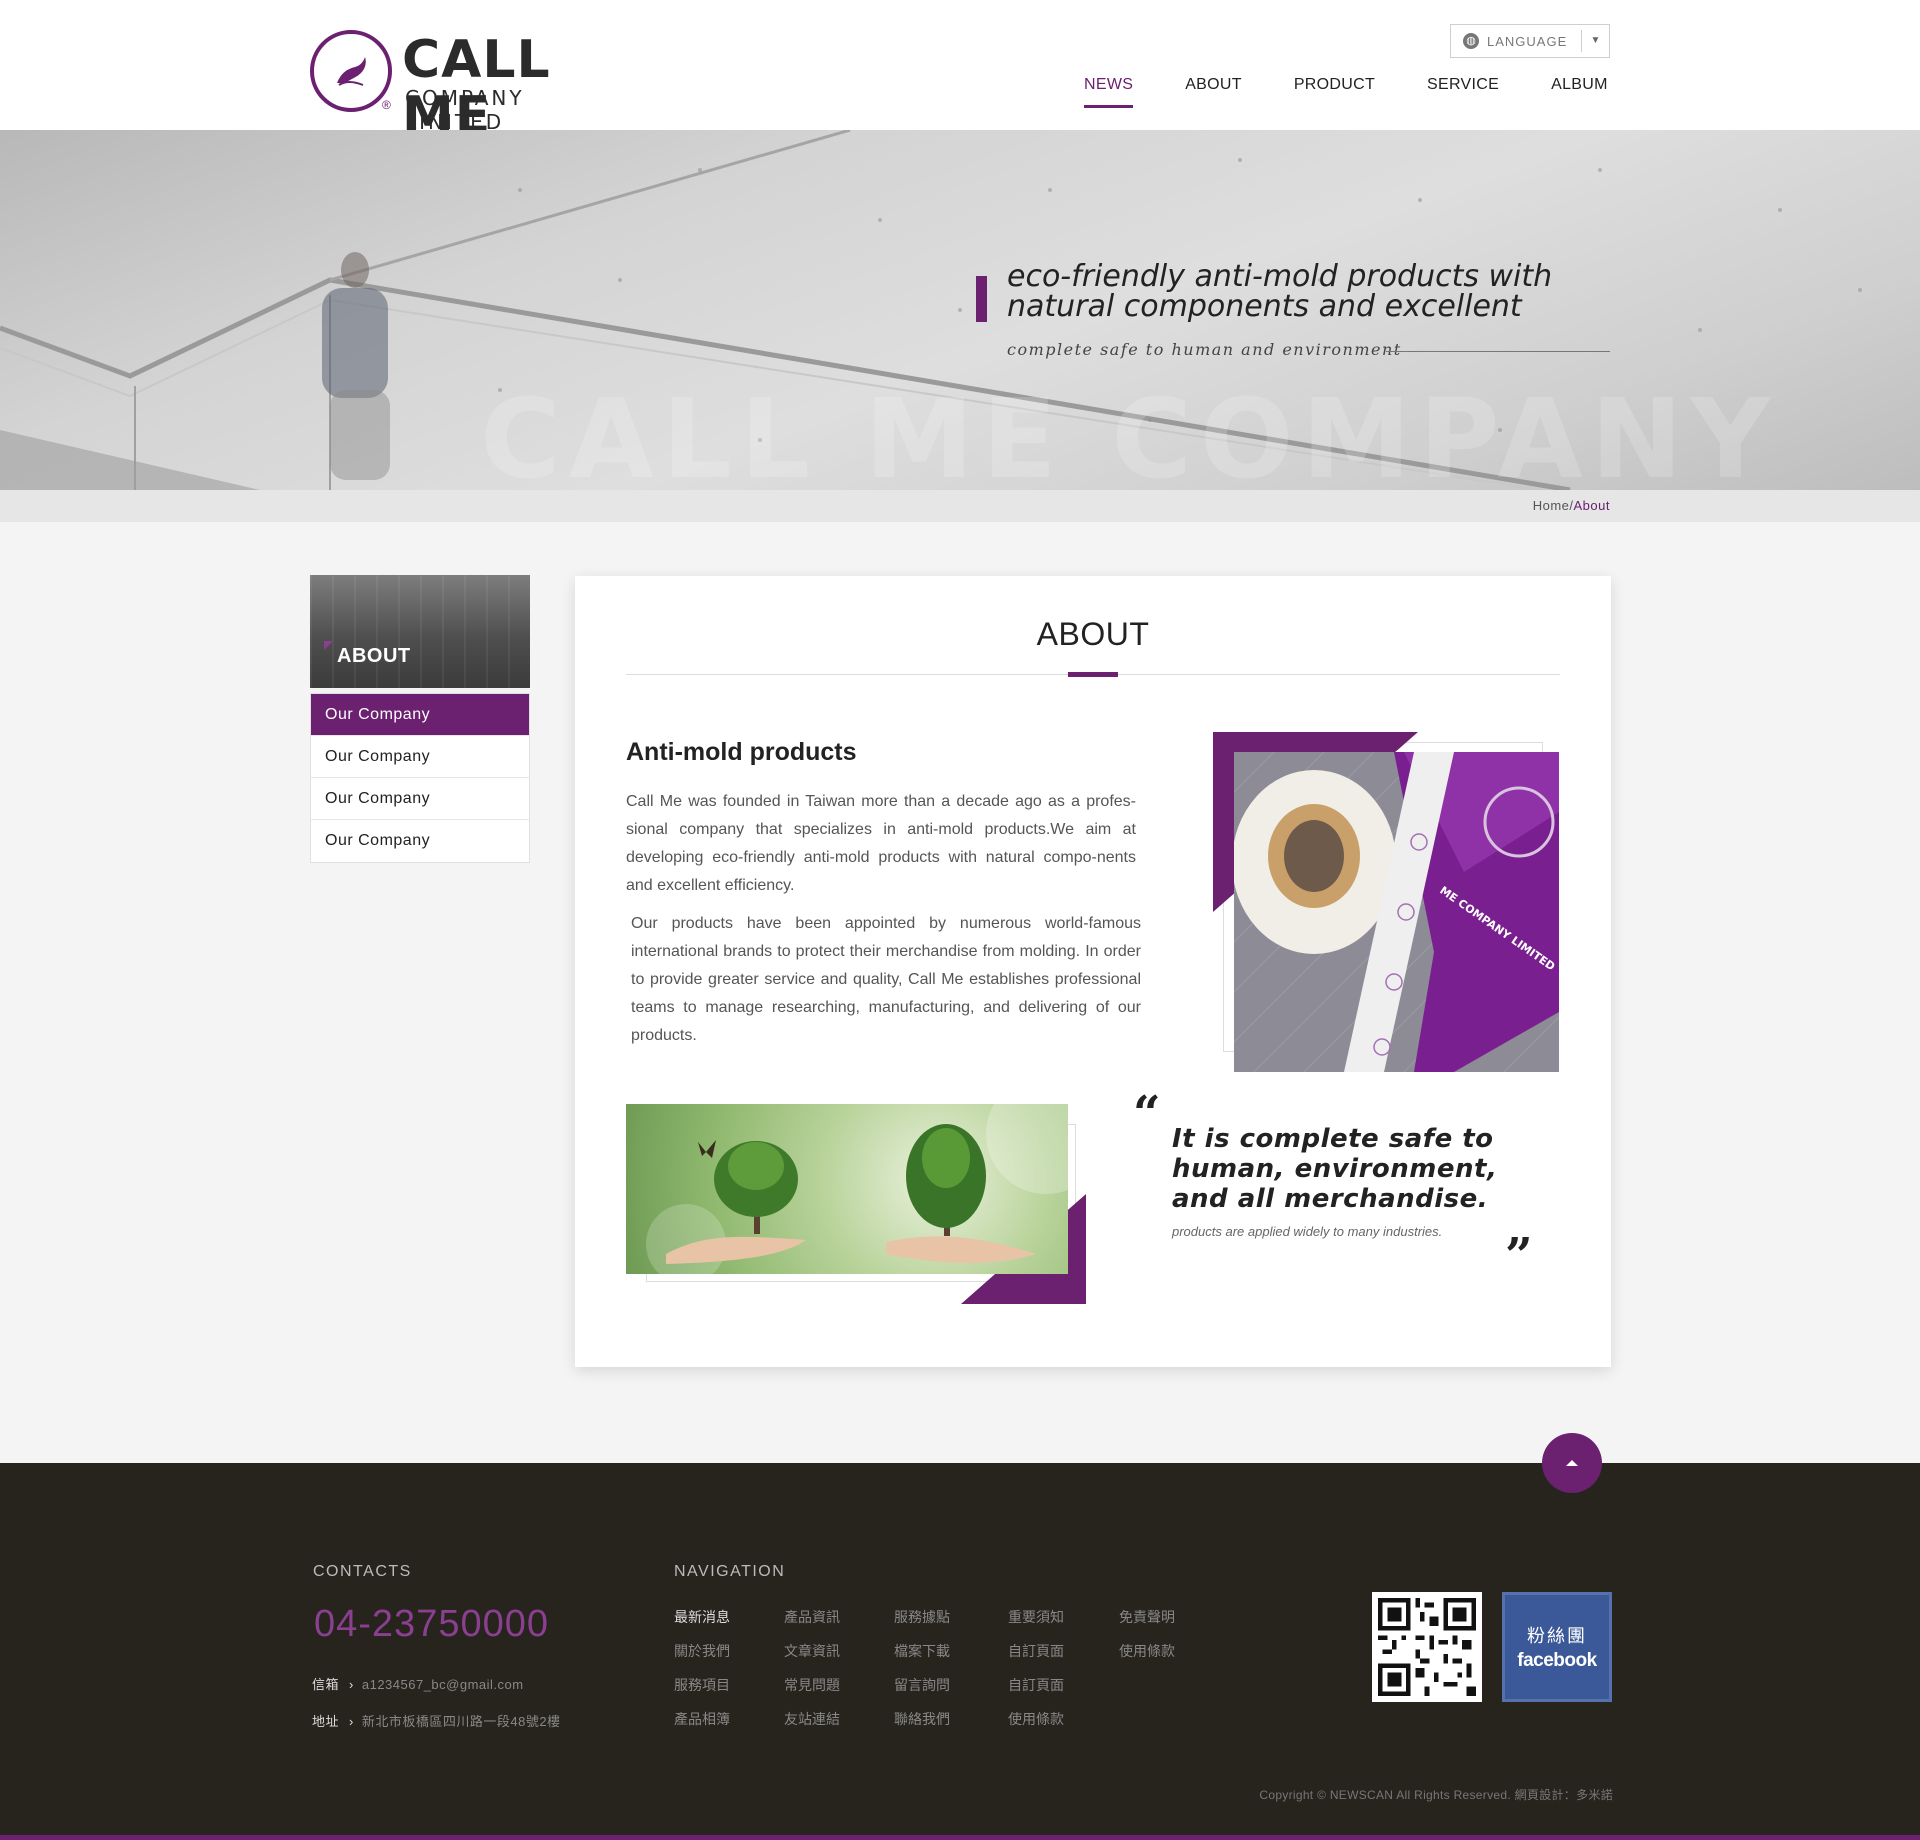 The width and height of the screenshot is (1920, 1840). What do you see at coordinates (461, 1721) in the screenshot?
I see `footer-address: 新北市板橋區四川路一段48號2樓` at bounding box center [461, 1721].